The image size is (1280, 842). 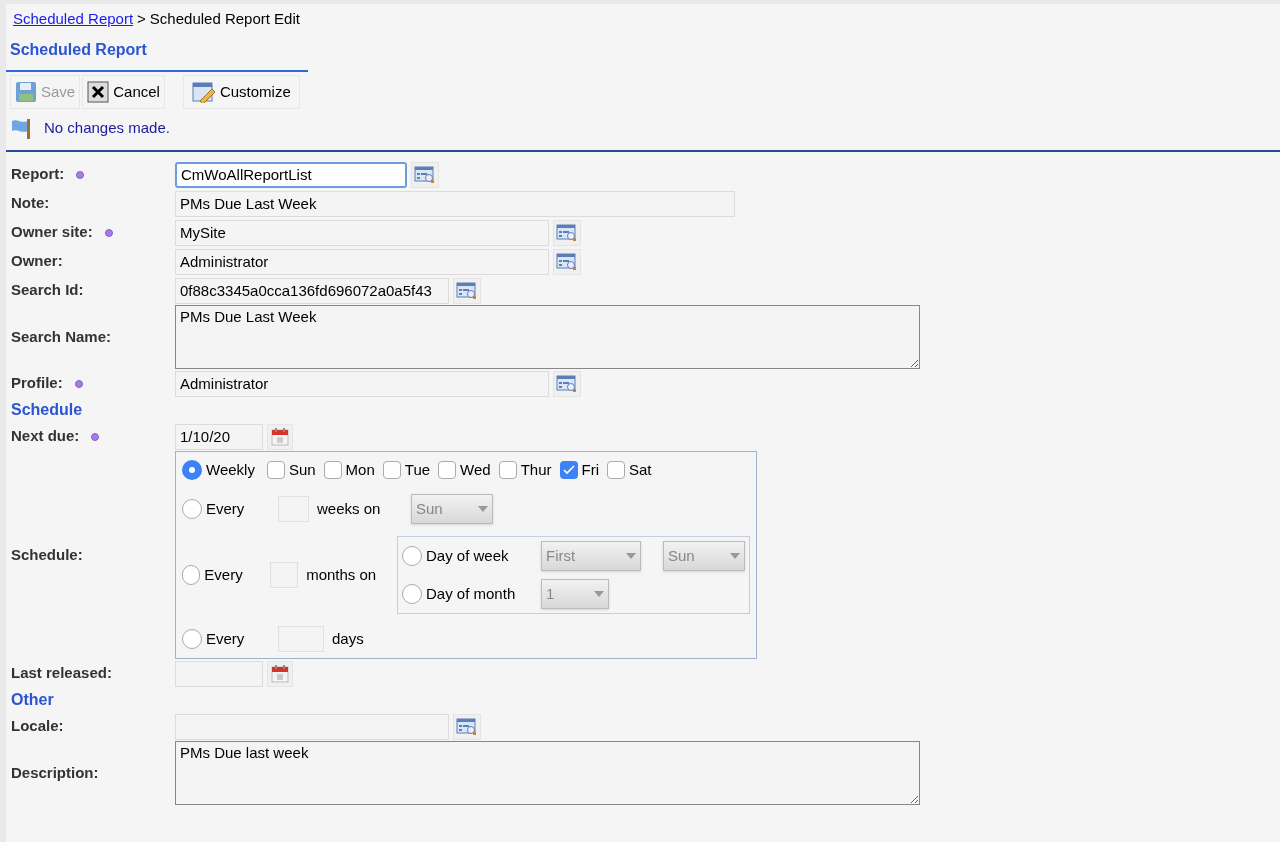 I want to click on field-label: Search Id:, so click(x=47, y=290).